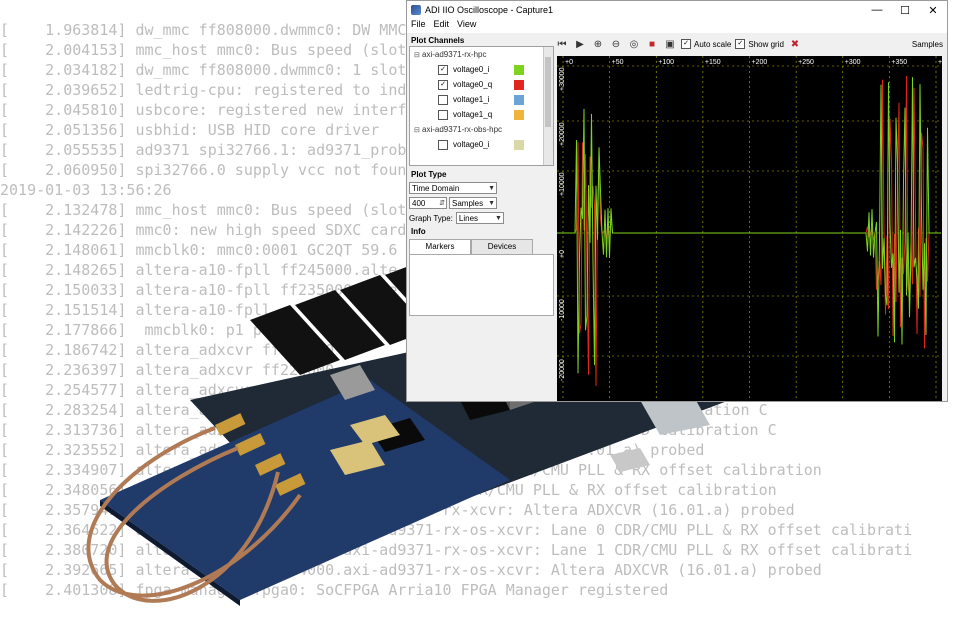  I want to click on menu-view: View, so click(466, 26).